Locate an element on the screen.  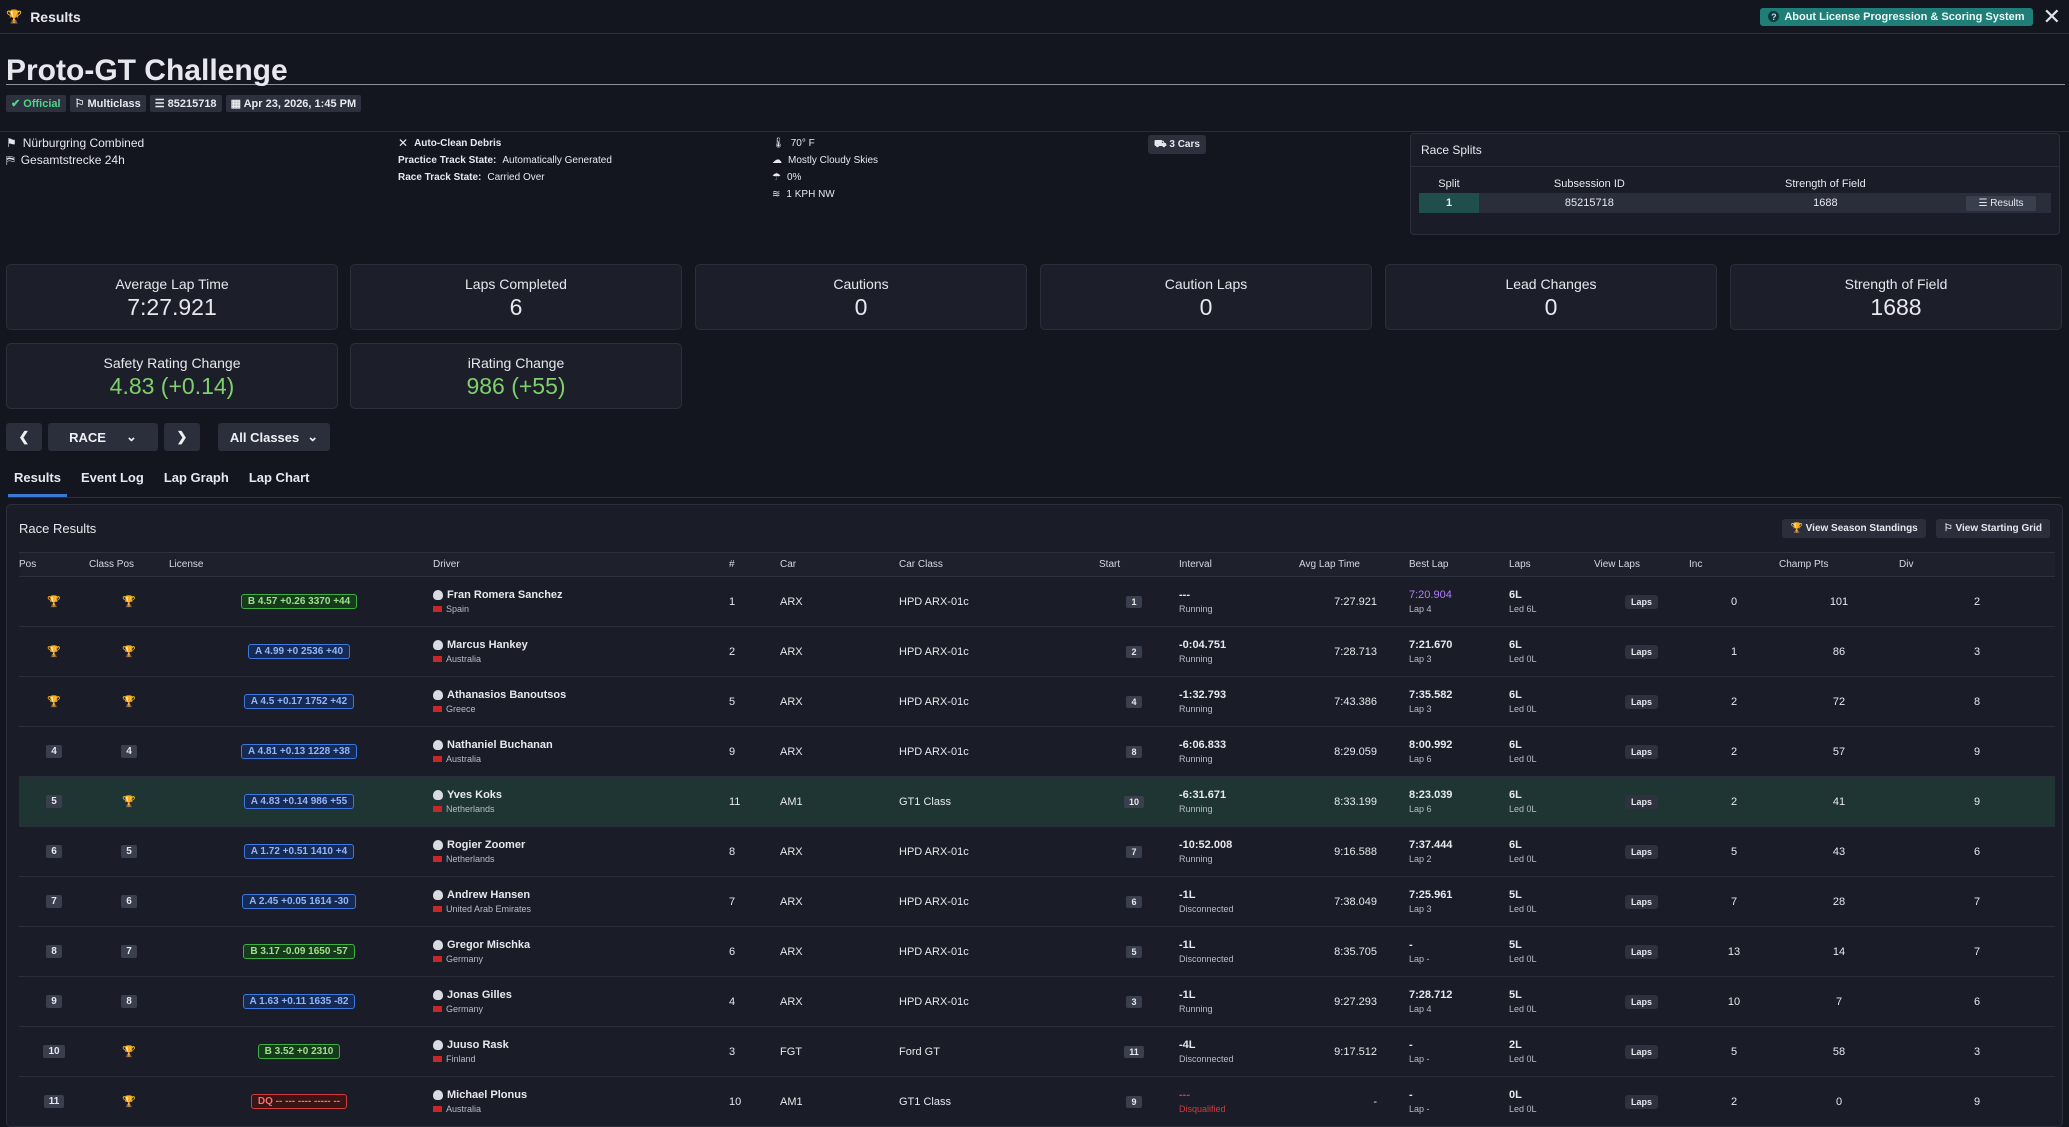
driver-cell: Jonas Gilles Germany is located at coordinates (579, 1001).